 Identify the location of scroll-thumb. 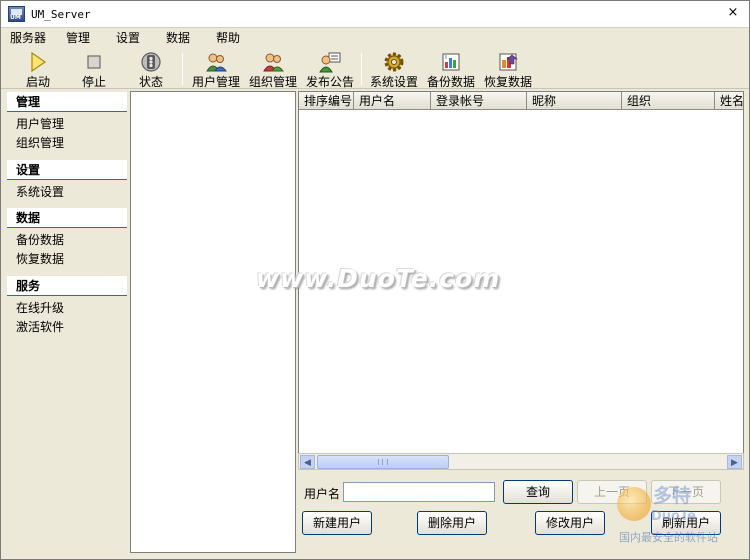
(383, 462).